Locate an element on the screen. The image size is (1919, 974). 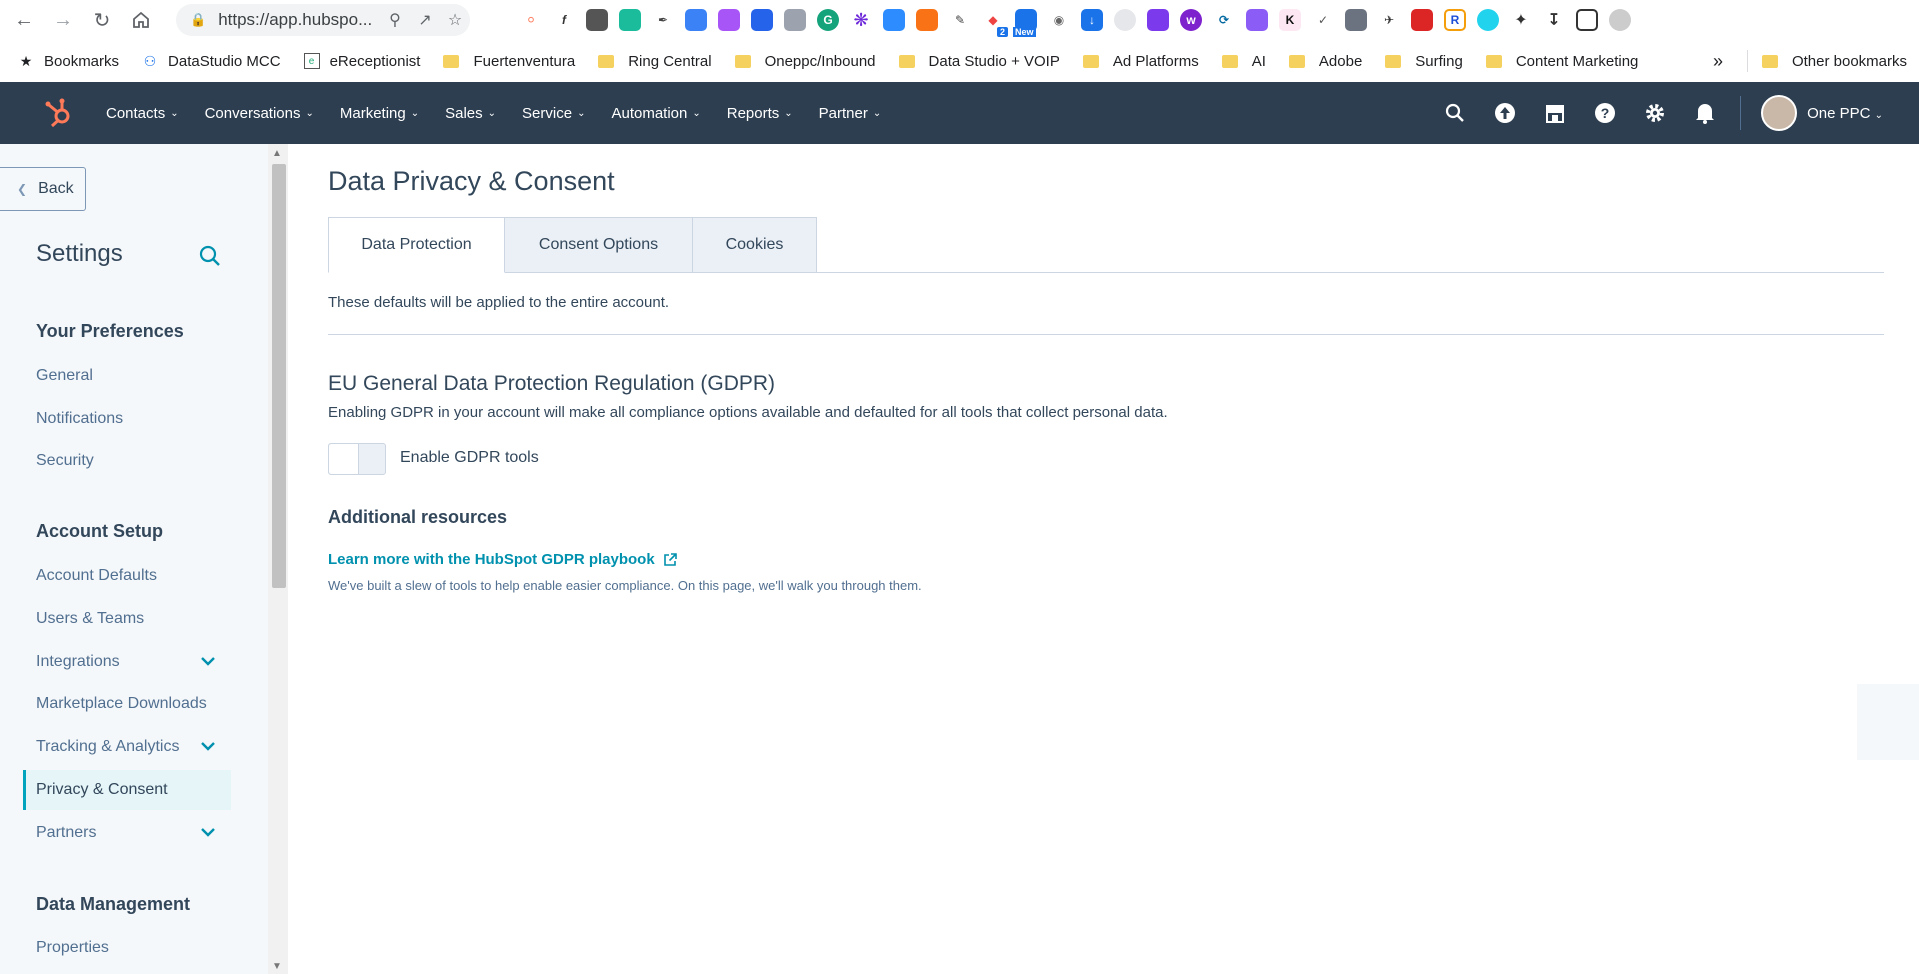
link-ext-icon is located at coordinates (927, 20).